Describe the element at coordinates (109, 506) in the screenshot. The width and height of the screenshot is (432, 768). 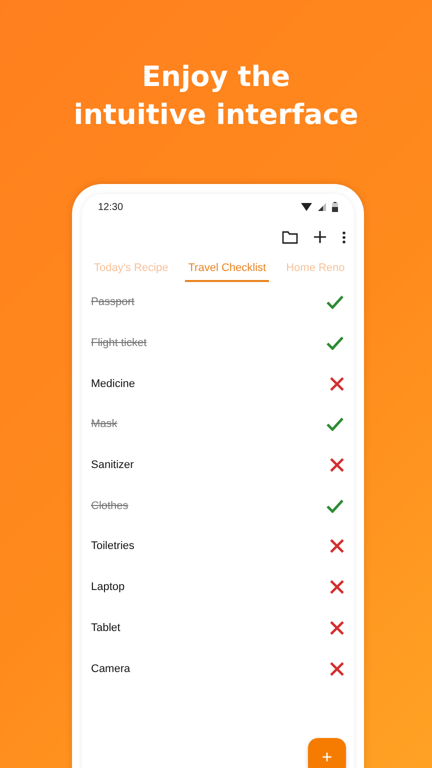
I see `item-label: Clothes` at that location.